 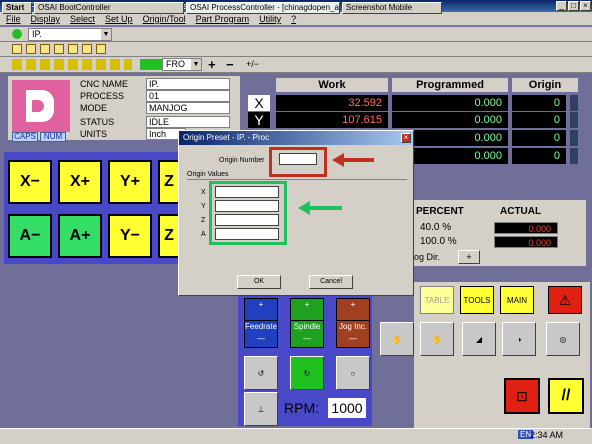 I want to click on menu-item-utility: Utility, so click(x=270, y=19).